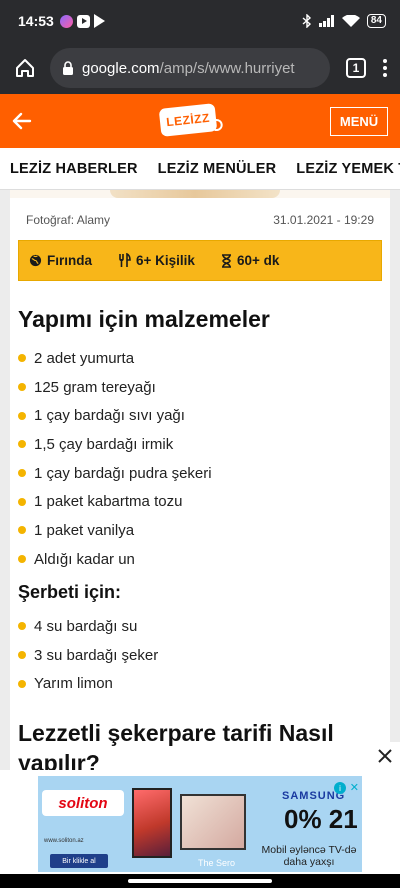 This screenshot has width=400, height=888. Describe the element at coordinates (359, 121) in the screenshot. I see `menu-button: MENÜ` at that location.